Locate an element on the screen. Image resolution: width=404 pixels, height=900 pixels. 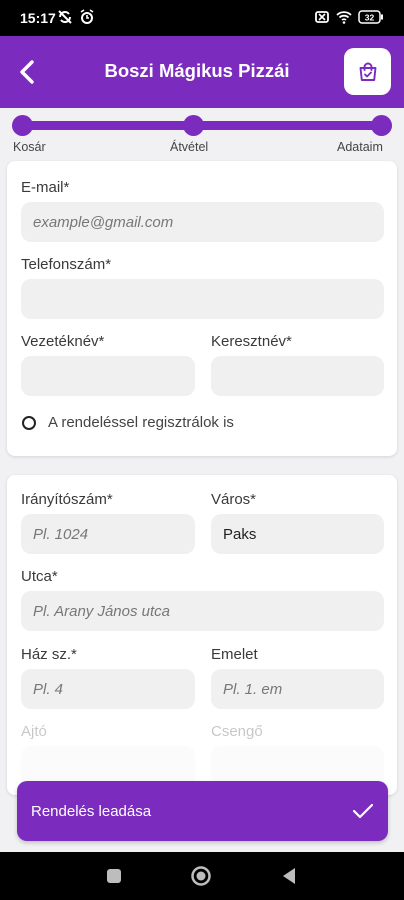
system-nav-bar is located at coordinates (202, 876).